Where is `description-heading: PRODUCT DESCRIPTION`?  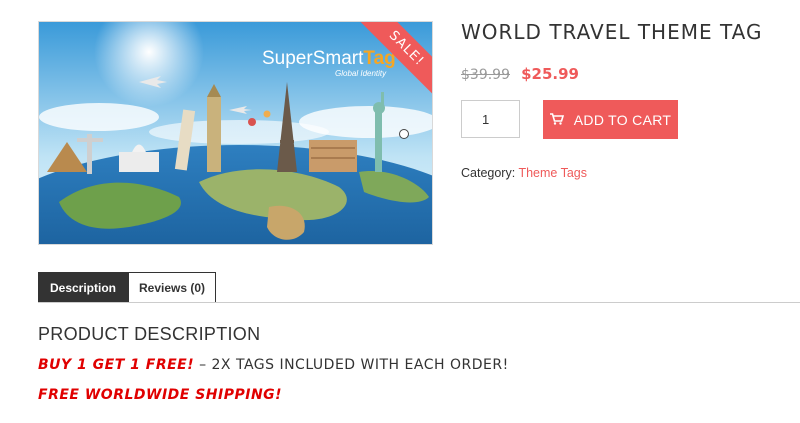
description-heading: PRODUCT DESCRIPTION is located at coordinates (149, 334).